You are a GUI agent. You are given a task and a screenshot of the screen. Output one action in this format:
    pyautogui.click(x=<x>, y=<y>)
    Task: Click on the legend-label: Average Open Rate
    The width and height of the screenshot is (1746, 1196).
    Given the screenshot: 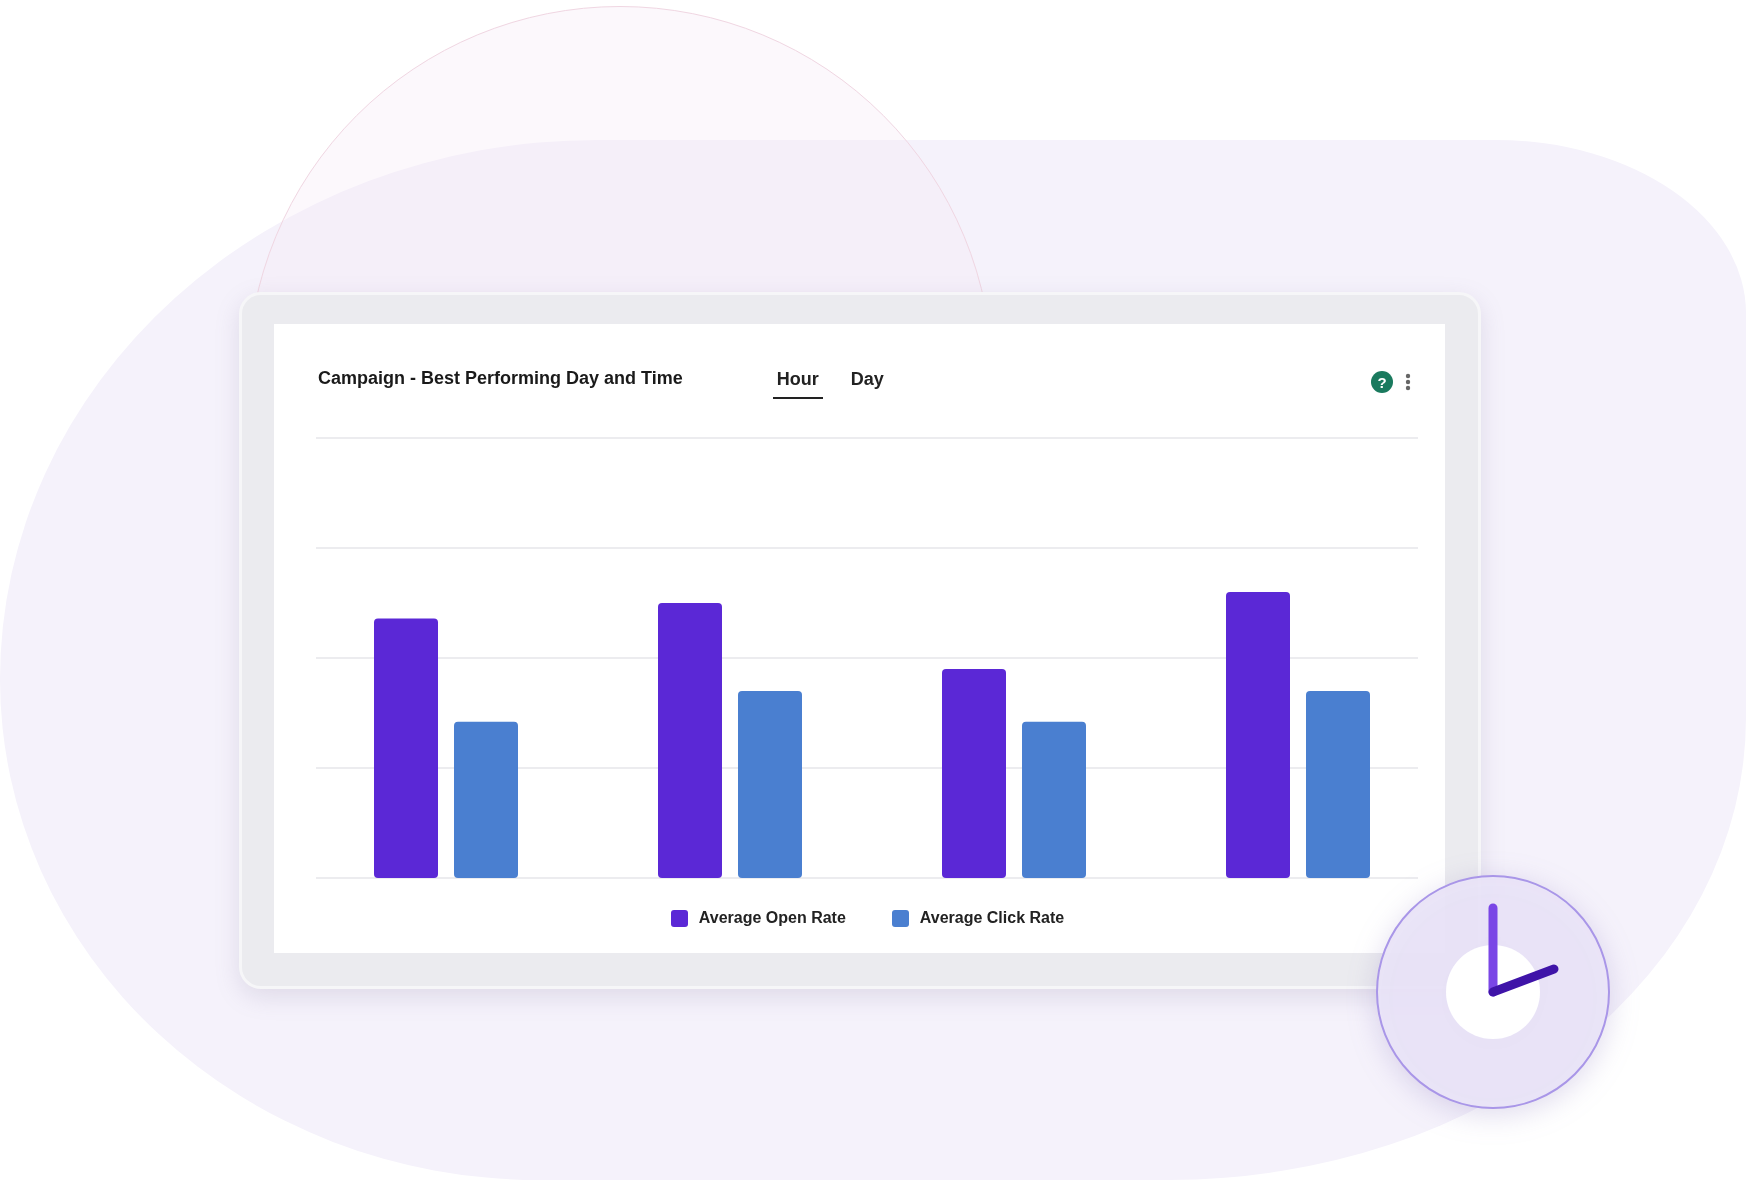 What is the action you would take?
    pyautogui.click(x=772, y=918)
    